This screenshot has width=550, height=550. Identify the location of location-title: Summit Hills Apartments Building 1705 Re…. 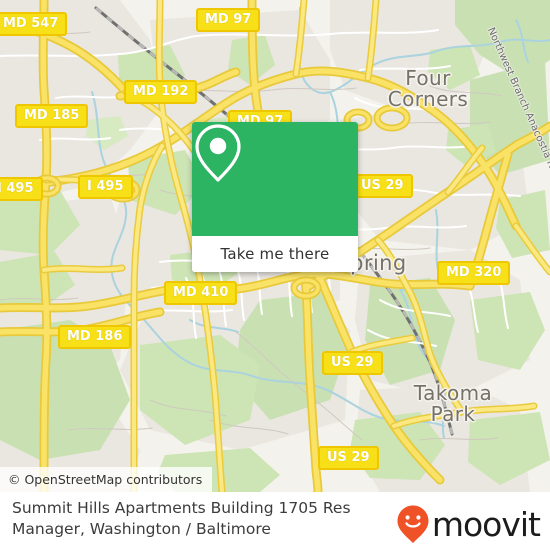
(181, 518).